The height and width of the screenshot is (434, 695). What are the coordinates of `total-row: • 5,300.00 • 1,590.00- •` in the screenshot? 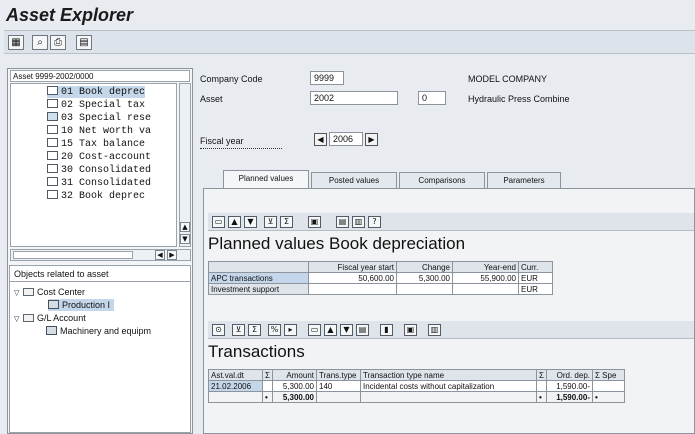 It's located at (416, 397).